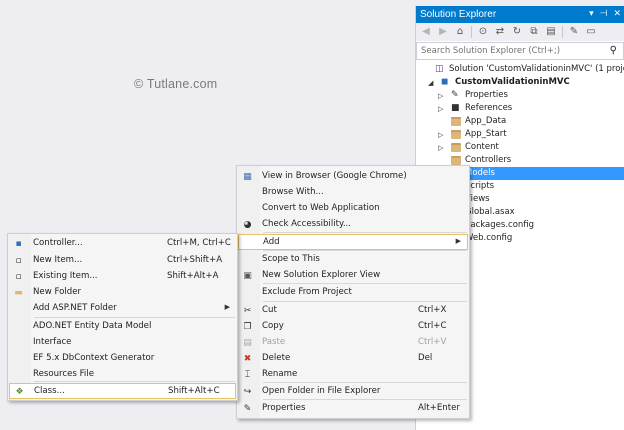 This screenshot has width=624, height=430. What do you see at coordinates (430, 83) in the screenshot?
I see `collapse-arrow-icon: ◢` at bounding box center [430, 83].